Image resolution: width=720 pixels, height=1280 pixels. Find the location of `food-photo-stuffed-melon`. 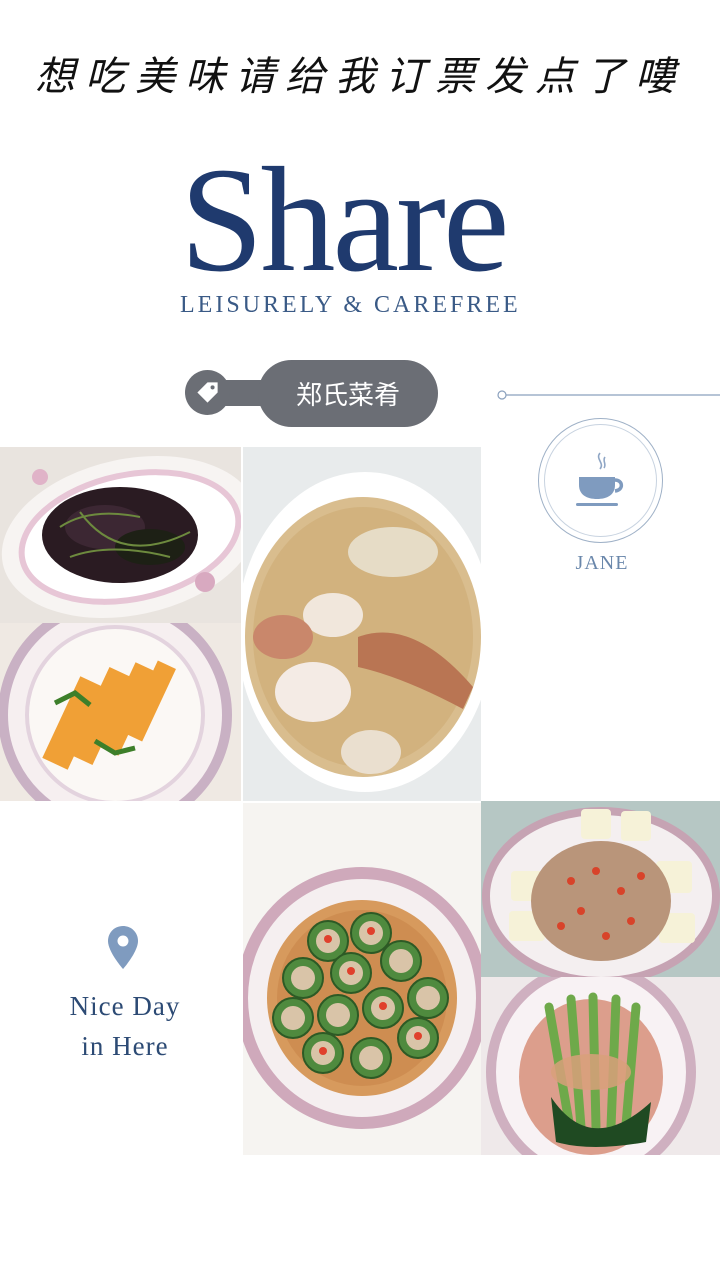

food-photo-stuffed-melon is located at coordinates (362, 979).